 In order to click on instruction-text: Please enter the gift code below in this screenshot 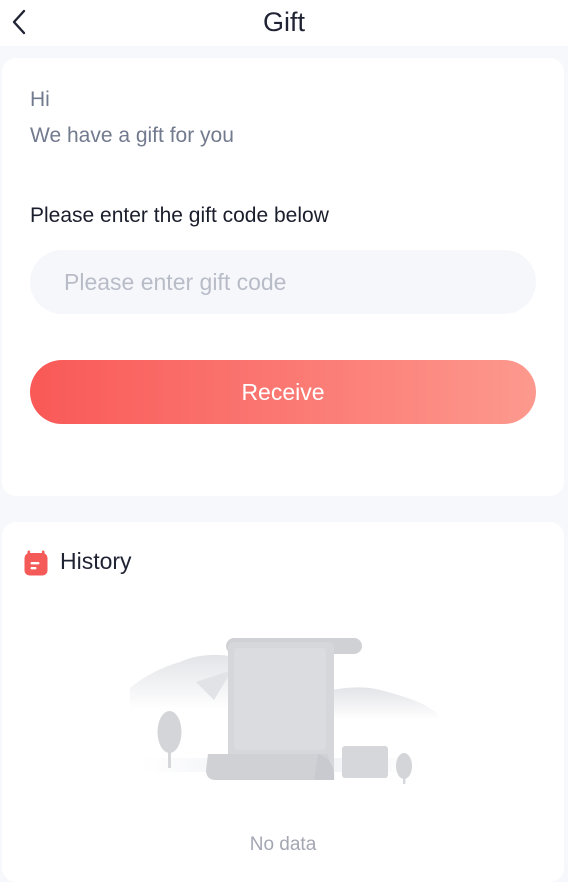, I will do `click(179, 215)`.